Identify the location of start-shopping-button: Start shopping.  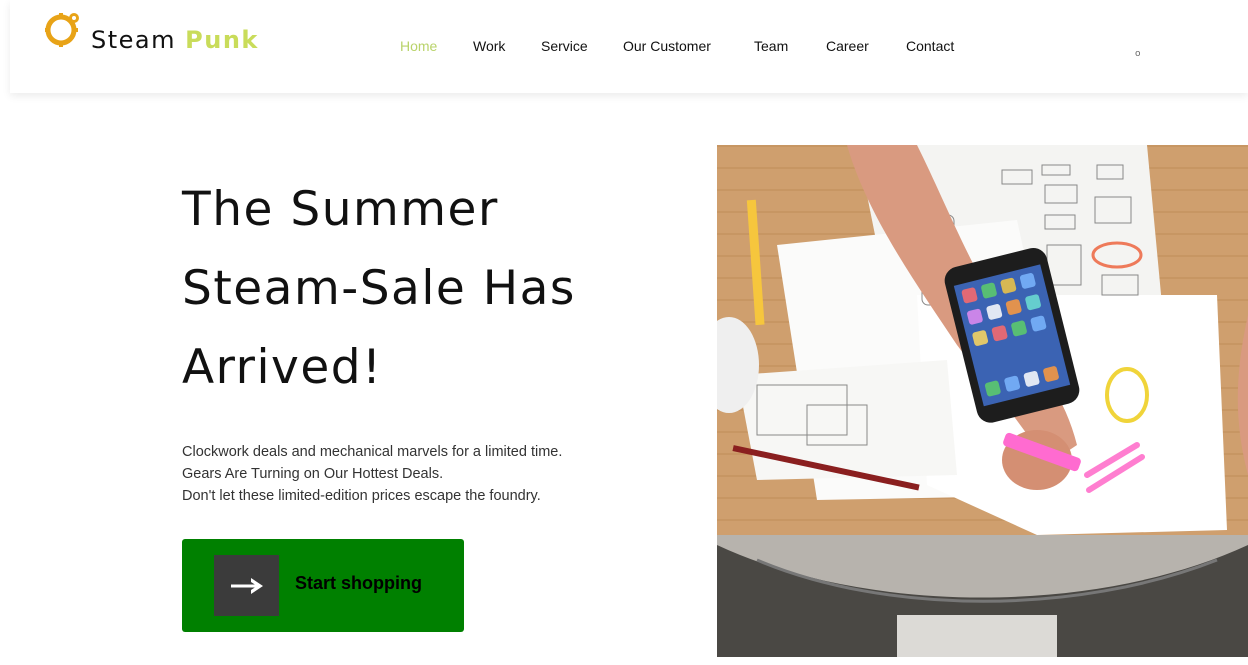
(323, 585).